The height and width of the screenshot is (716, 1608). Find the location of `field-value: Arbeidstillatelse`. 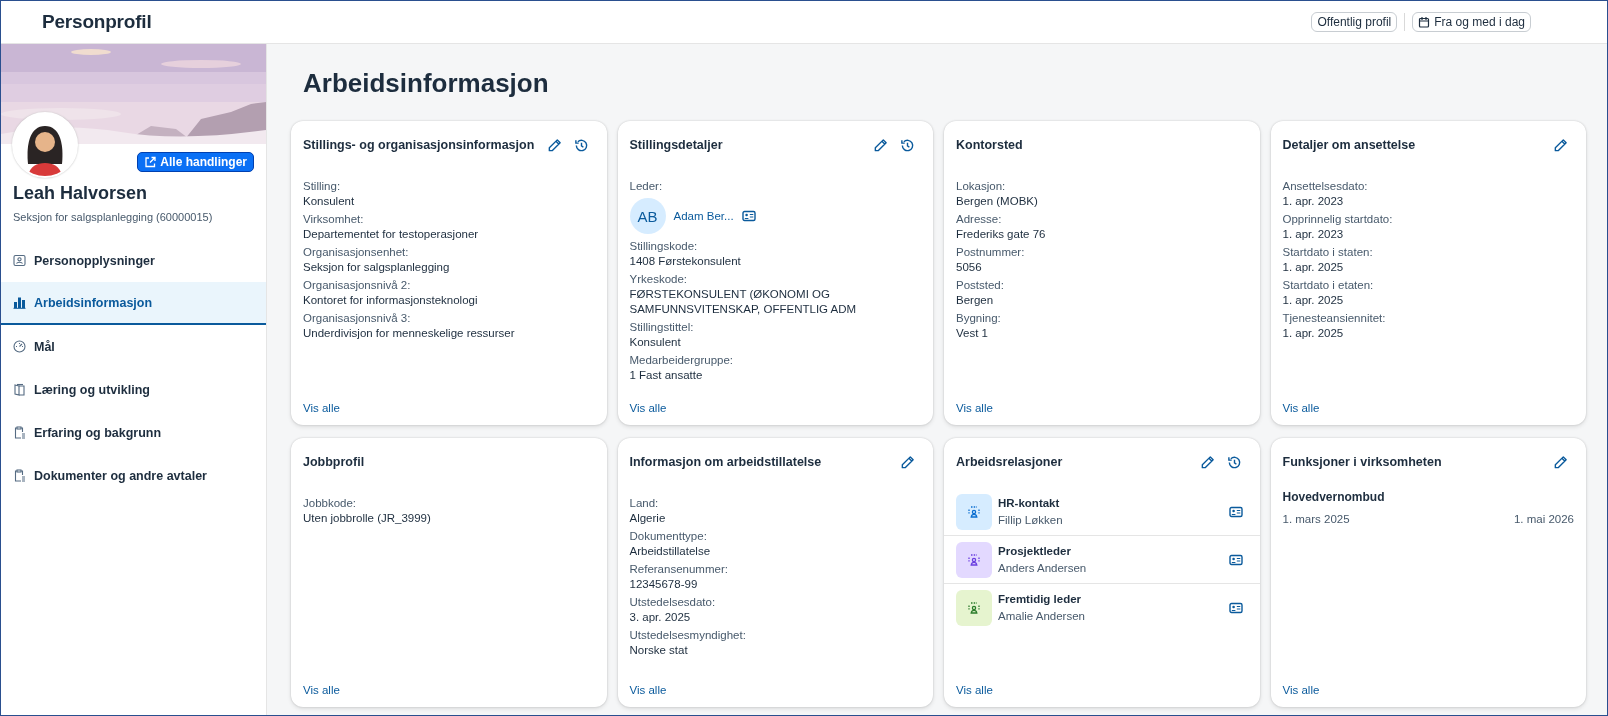

field-value: Arbeidstillatelse is located at coordinates (670, 551).